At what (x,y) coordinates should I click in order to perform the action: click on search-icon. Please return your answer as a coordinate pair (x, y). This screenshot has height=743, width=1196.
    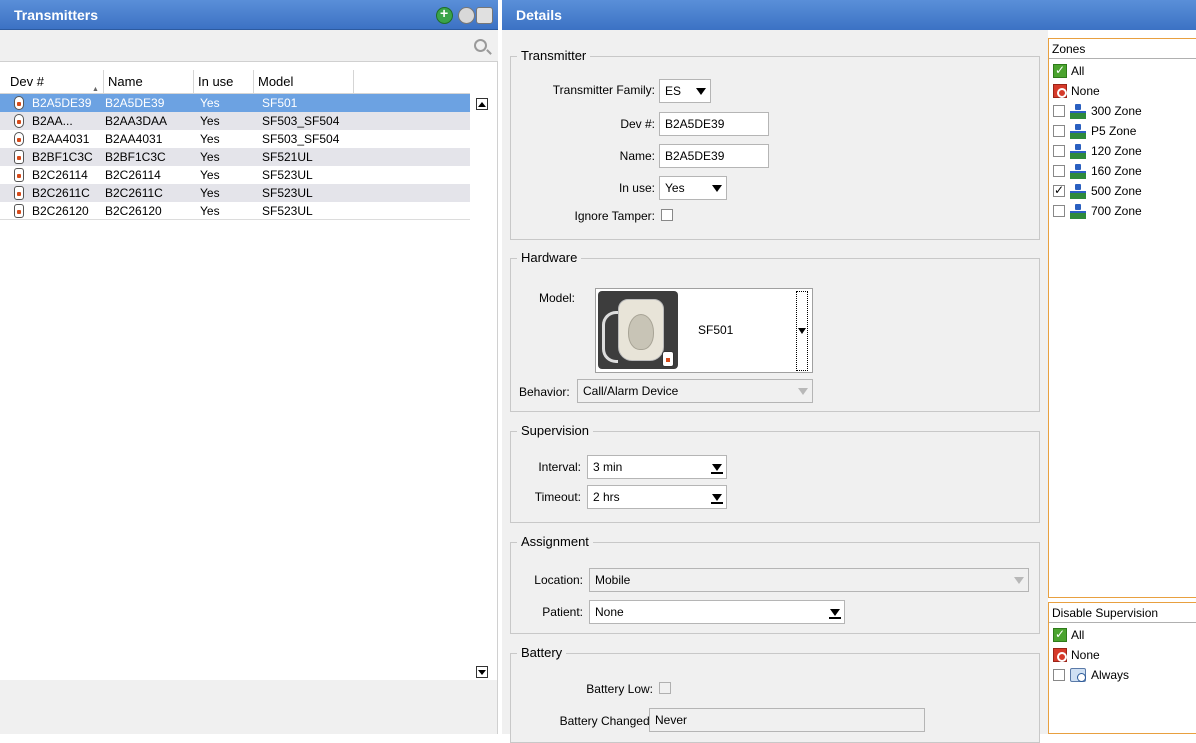
    Looking at the image, I should click on (480, 45).